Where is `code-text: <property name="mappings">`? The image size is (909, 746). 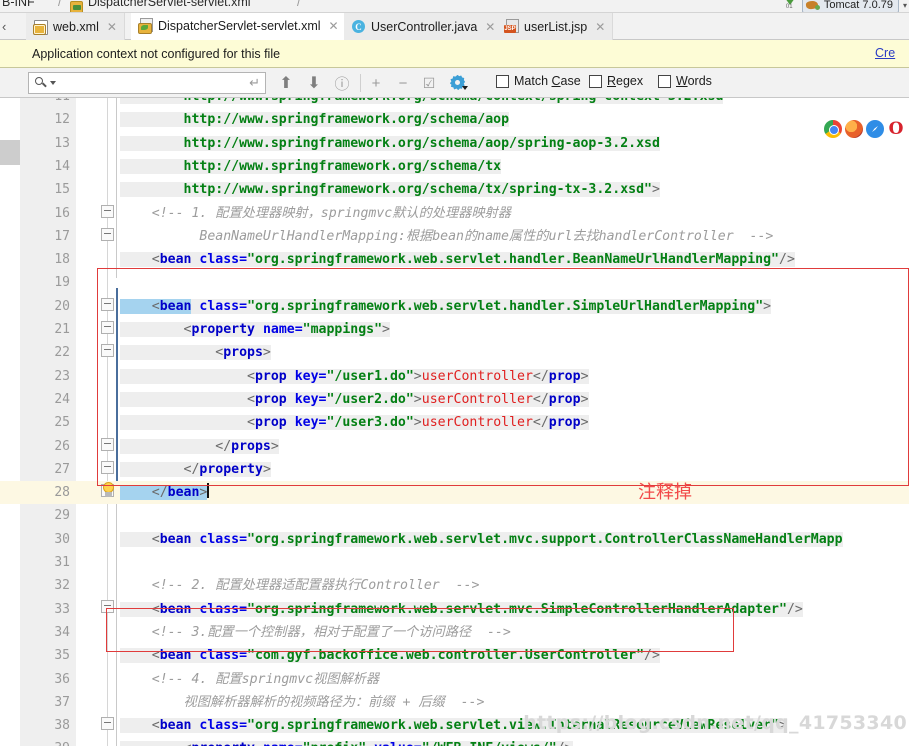 code-text: <property name="mappings"> is located at coordinates (255, 329).